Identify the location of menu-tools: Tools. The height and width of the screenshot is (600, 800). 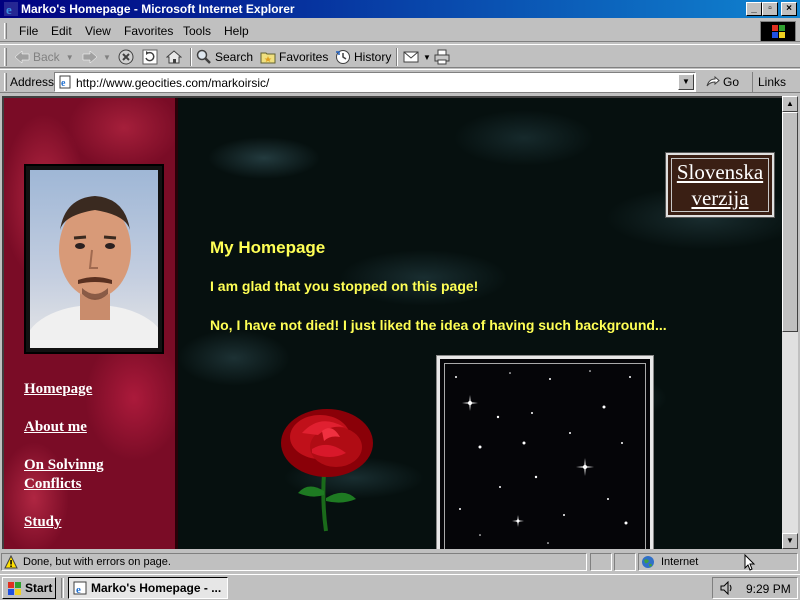
(197, 31).